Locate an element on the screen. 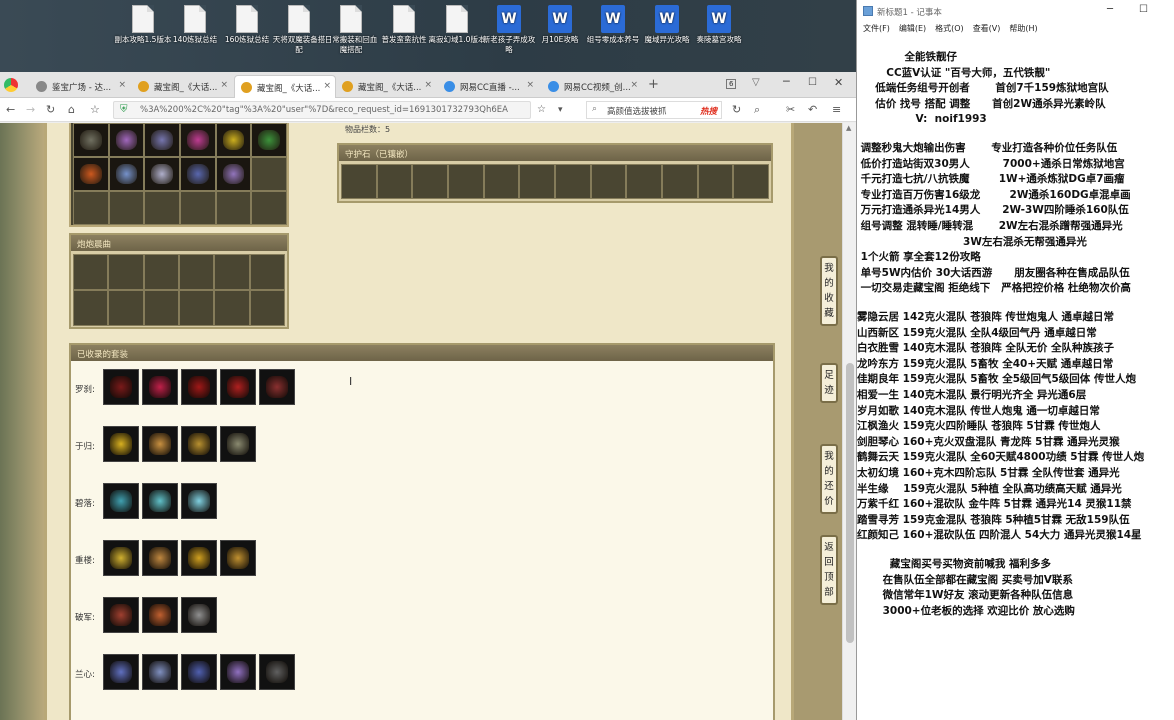  rail-button: 我的还价 is located at coordinates (829, 479).